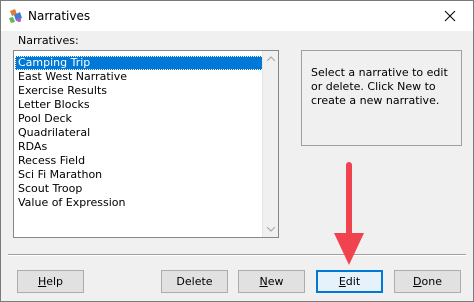 This screenshot has width=474, height=302. I want to click on new-button-rest: ew, so click(275, 281).